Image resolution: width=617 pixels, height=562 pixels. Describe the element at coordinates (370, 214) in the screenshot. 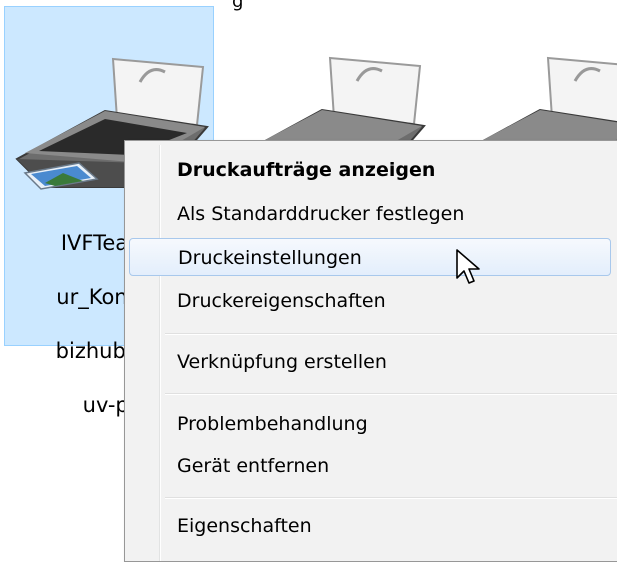

I see `menu-item-set-default-printer: Als Standarddrucker festlegen` at that location.